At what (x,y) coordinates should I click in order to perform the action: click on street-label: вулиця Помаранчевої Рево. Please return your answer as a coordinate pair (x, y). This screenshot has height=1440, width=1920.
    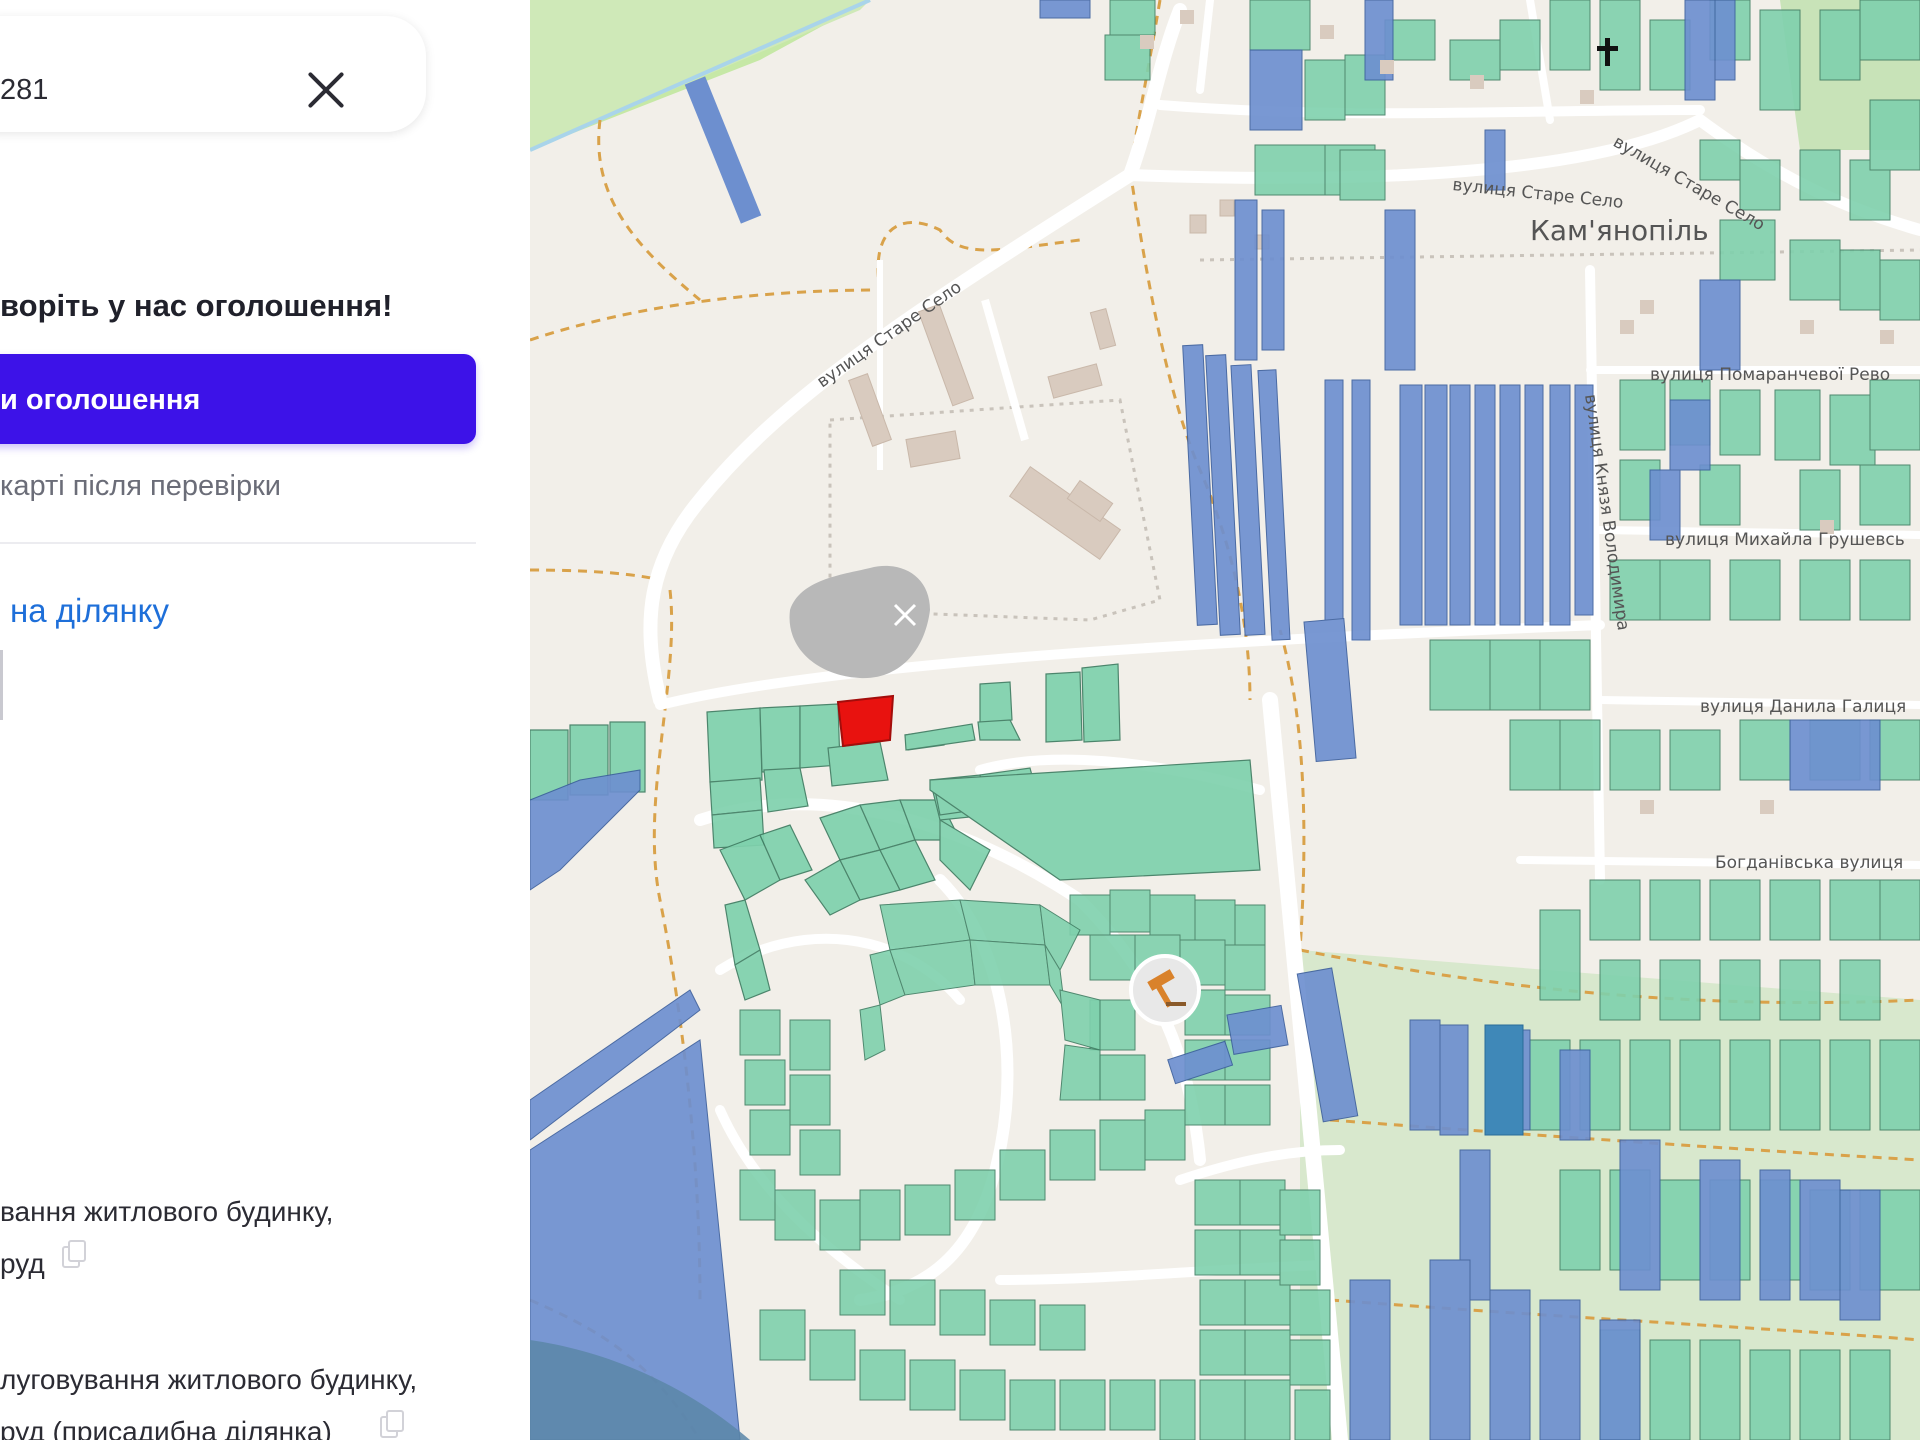
    Looking at the image, I should click on (1770, 375).